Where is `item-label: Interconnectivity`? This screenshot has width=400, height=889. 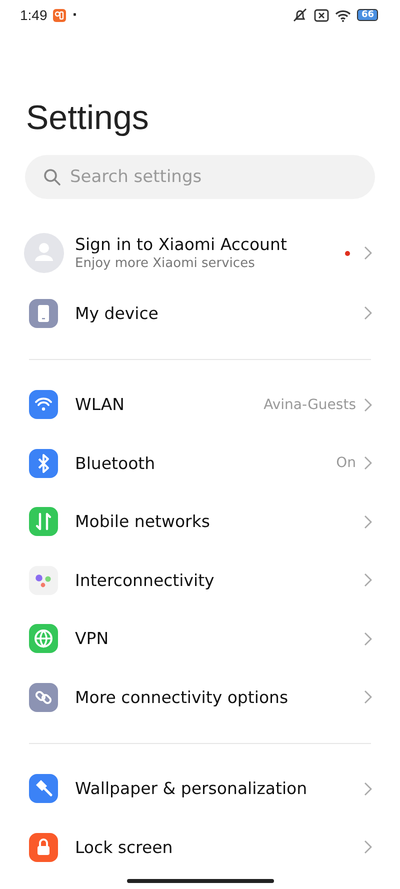
item-label: Interconnectivity is located at coordinates (145, 580).